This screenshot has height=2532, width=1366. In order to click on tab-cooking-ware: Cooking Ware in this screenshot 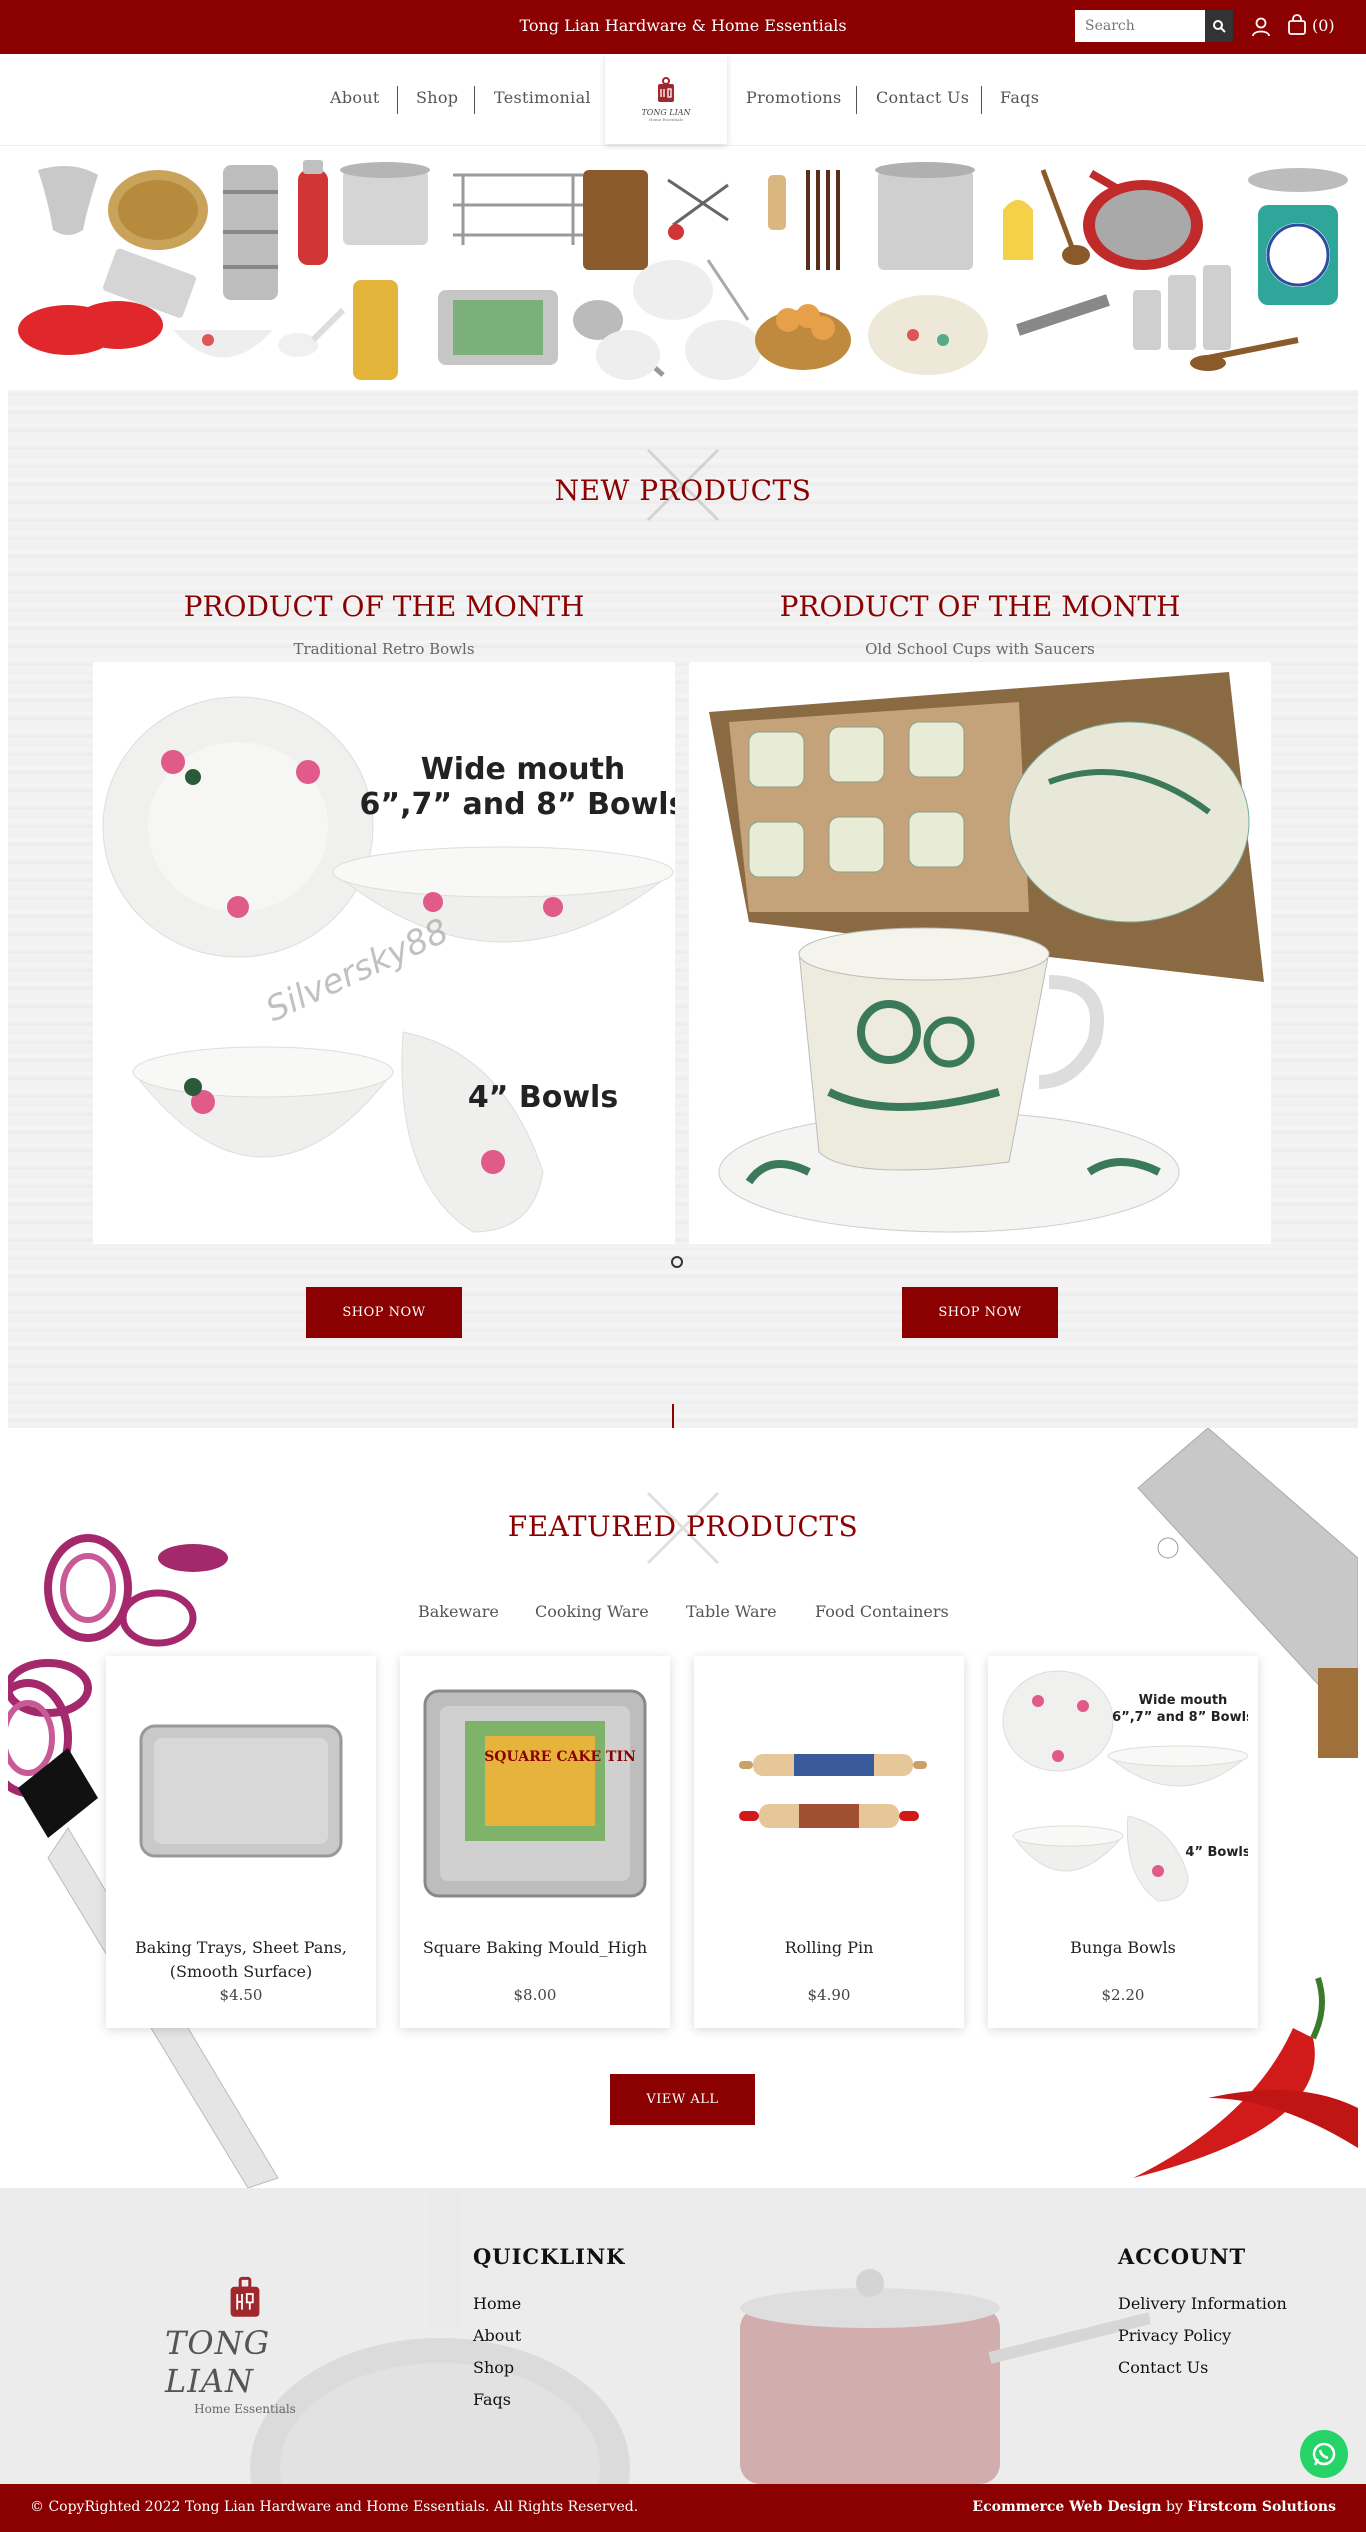, I will do `click(592, 1611)`.